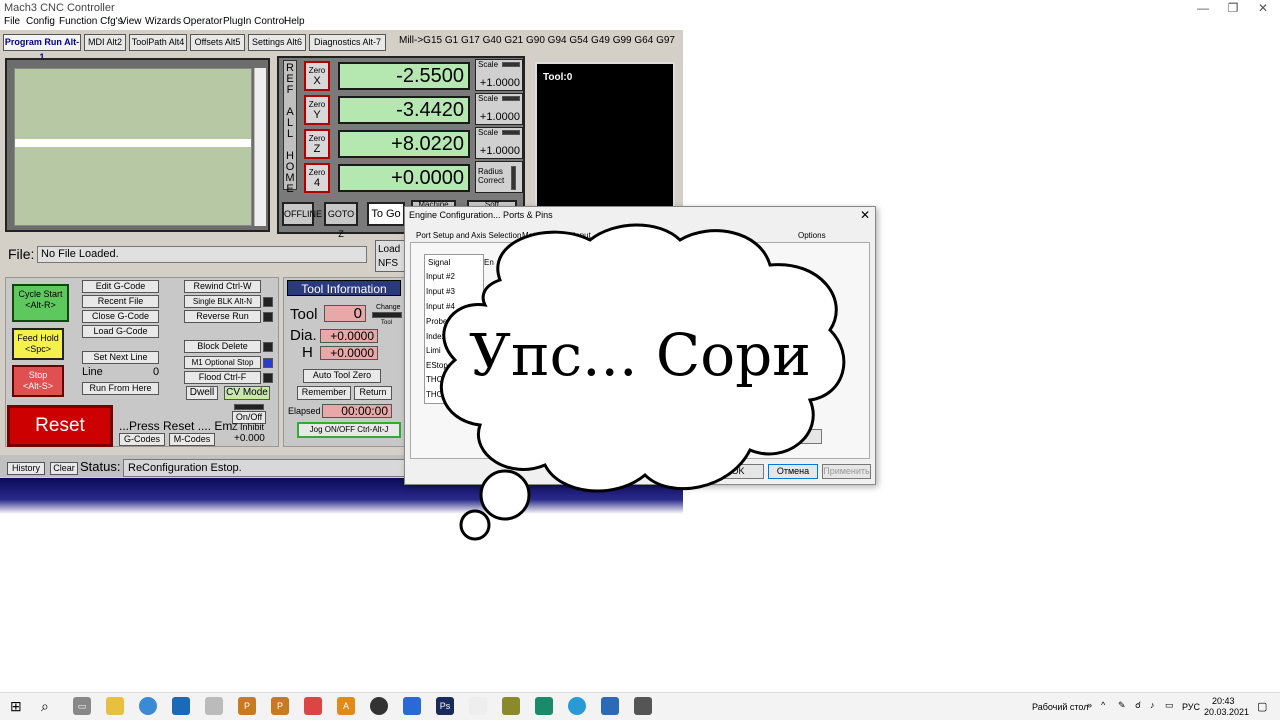 Image resolution: width=1280 pixels, height=720 pixels. What do you see at coordinates (544, 706) in the screenshot?
I see `app-icon-teal` at bounding box center [544, 706].